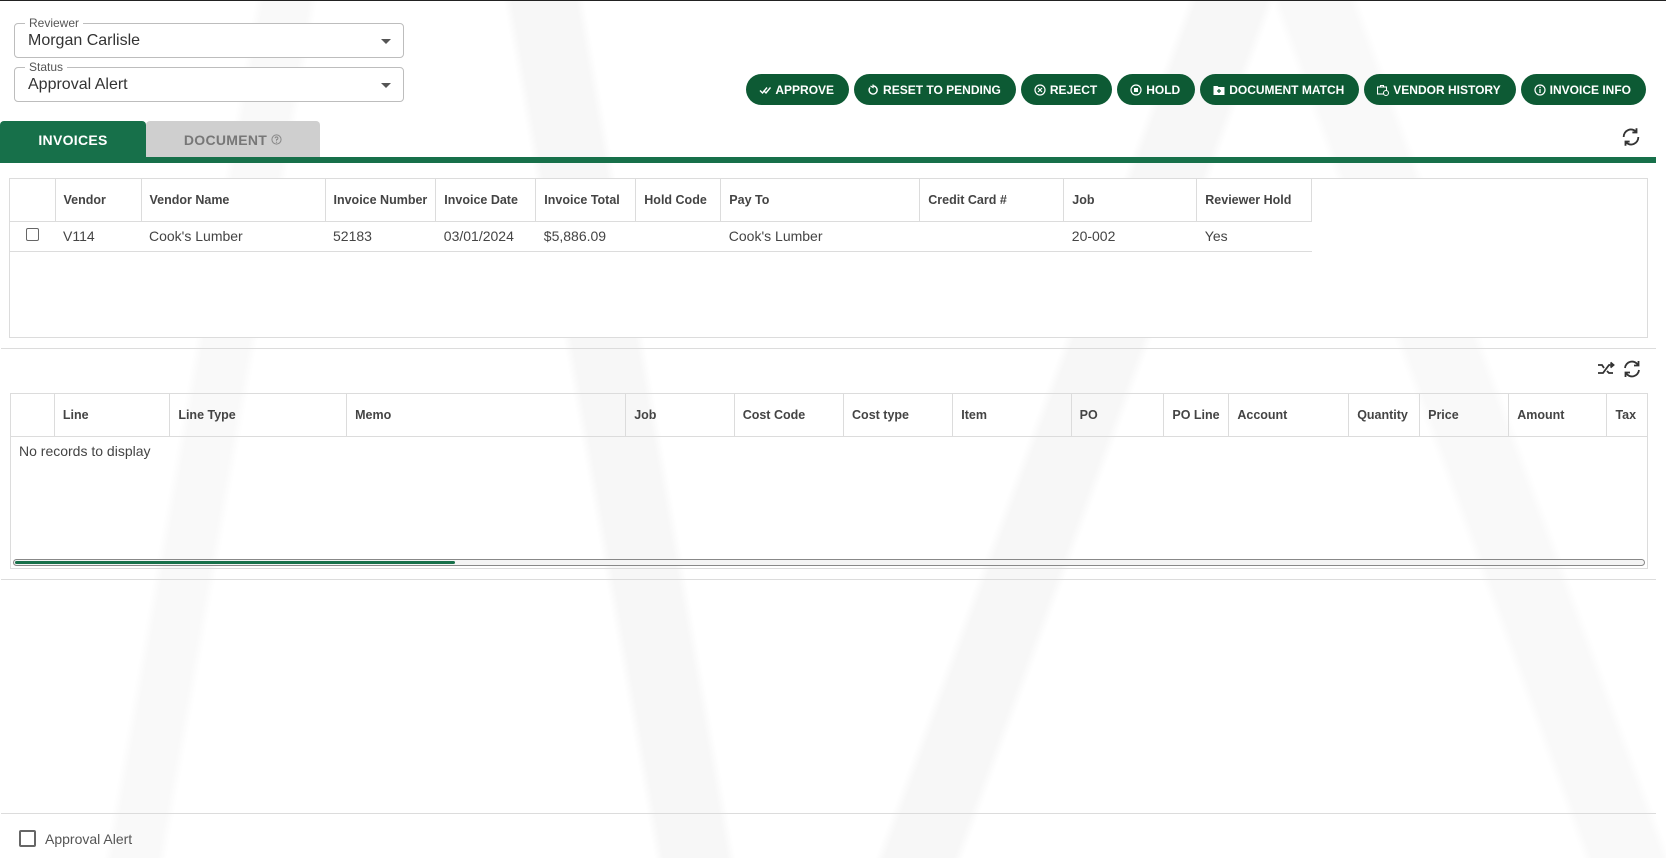 The image size is (1666, 858). What do you see at coordinates (485, 236) in the screenshot?
I see `invoice-date-cell: 03/01/2024` at bounding box center [485, 236].